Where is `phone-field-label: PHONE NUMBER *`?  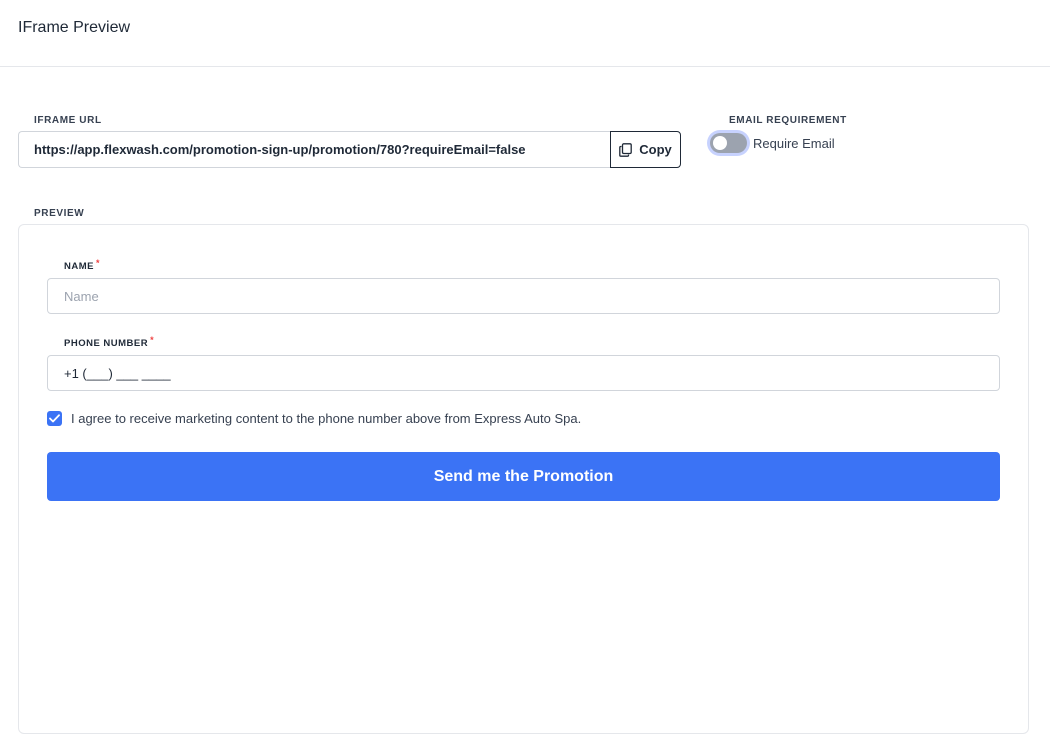 phone-field-label: PHONE NUMBER * is located at coordinates (109, 342).